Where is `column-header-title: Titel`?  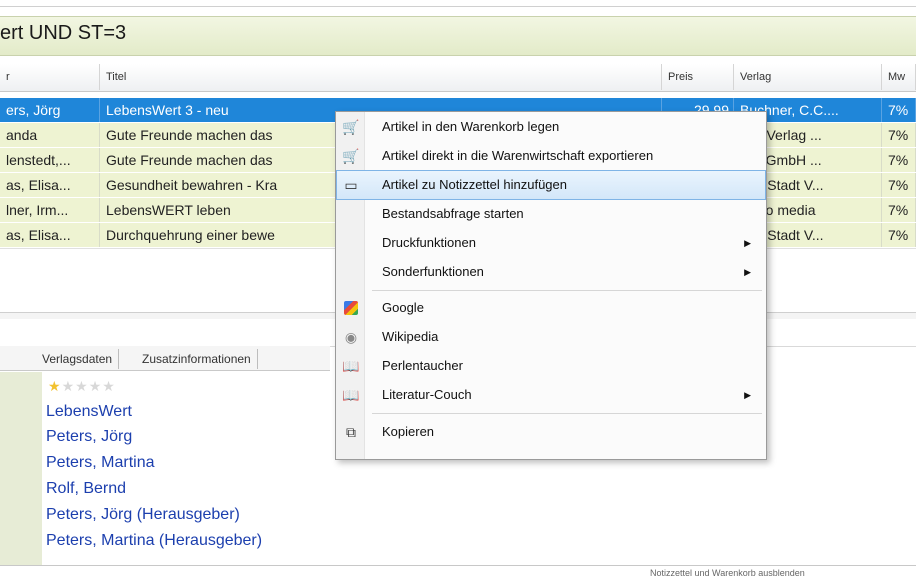 column-header-title: Titel is located at coordinates (381, 77).